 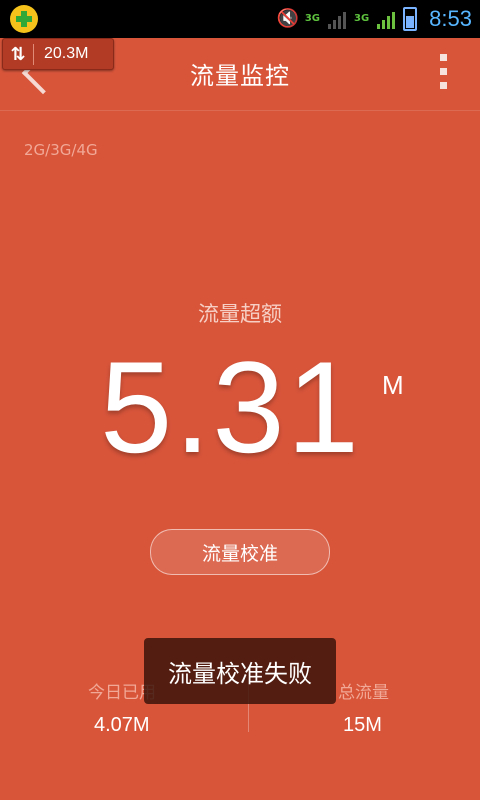 I want to click on total-traffic-value: 15M, so click(x=362, y=725).